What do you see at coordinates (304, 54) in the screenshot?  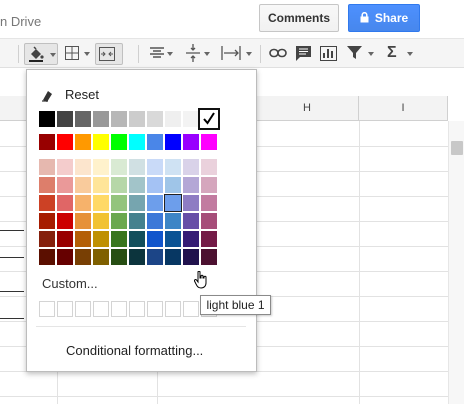 I see `insert-comment-button` at bounding box center [304, 54].